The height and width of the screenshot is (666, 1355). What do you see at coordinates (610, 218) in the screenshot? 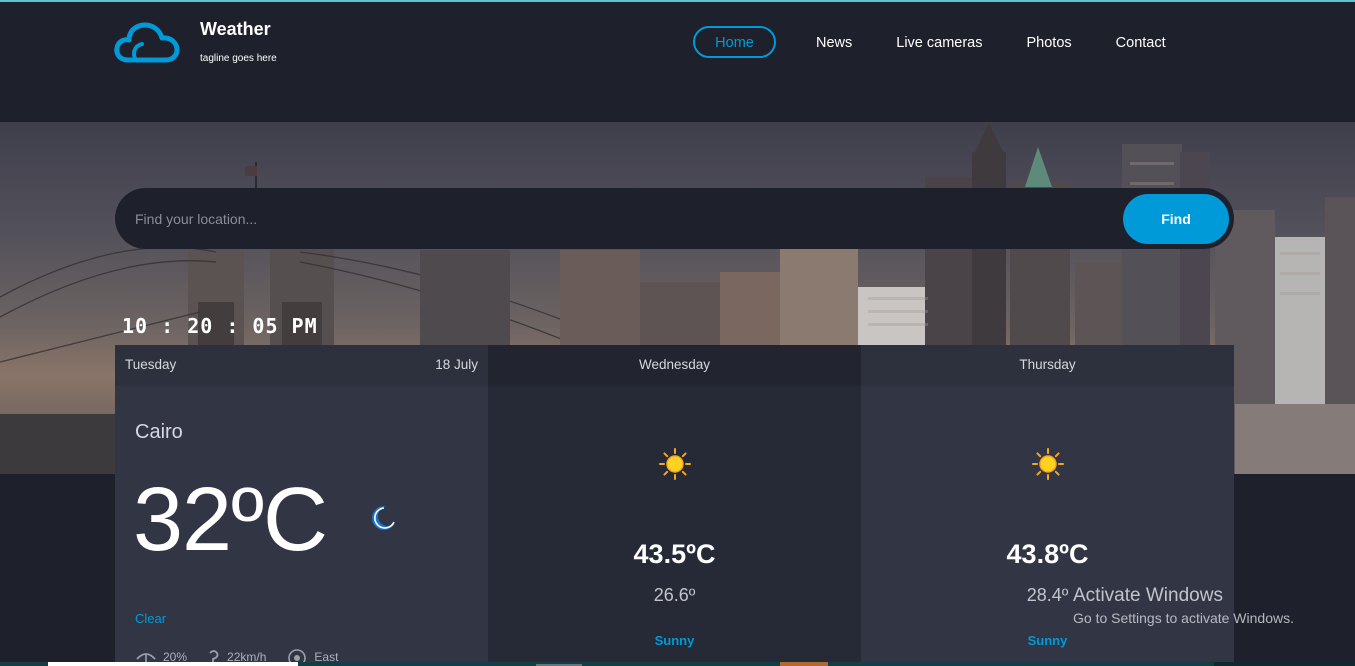
I see `search-input` at bounding box center [610, 218].